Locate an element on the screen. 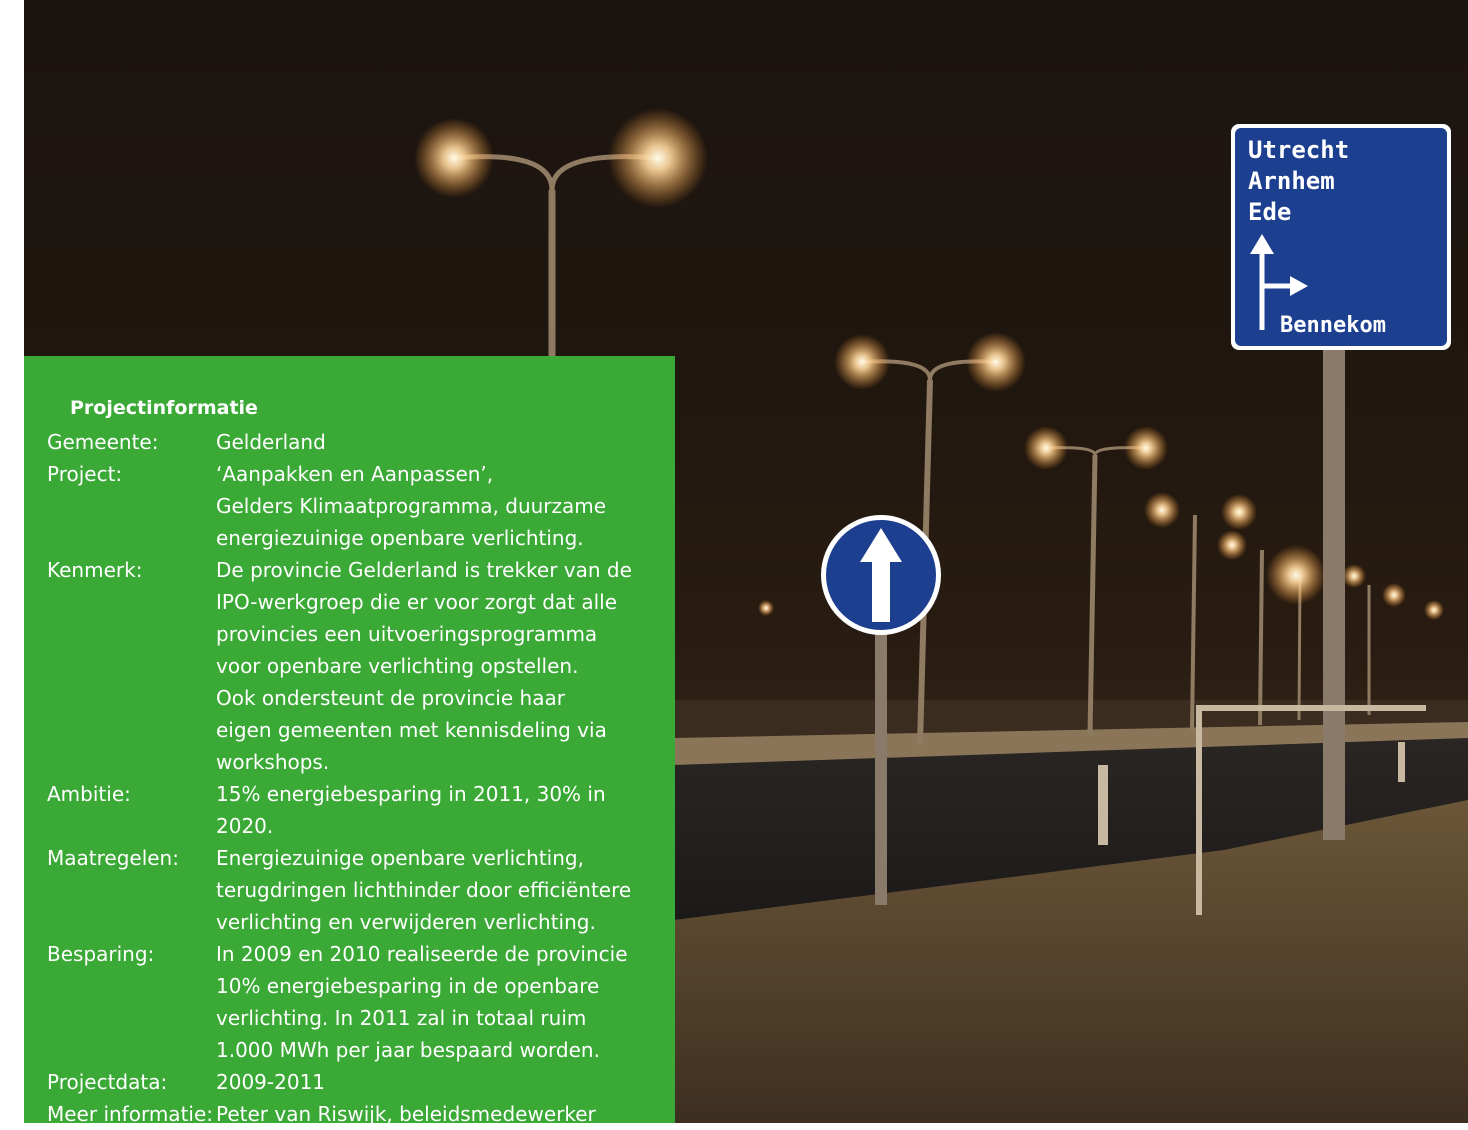 The height and width of the screenshot is (1130, 1468). info-value-line: verlichting en verwijderen verlichting. is located at coordinates (406, 922).